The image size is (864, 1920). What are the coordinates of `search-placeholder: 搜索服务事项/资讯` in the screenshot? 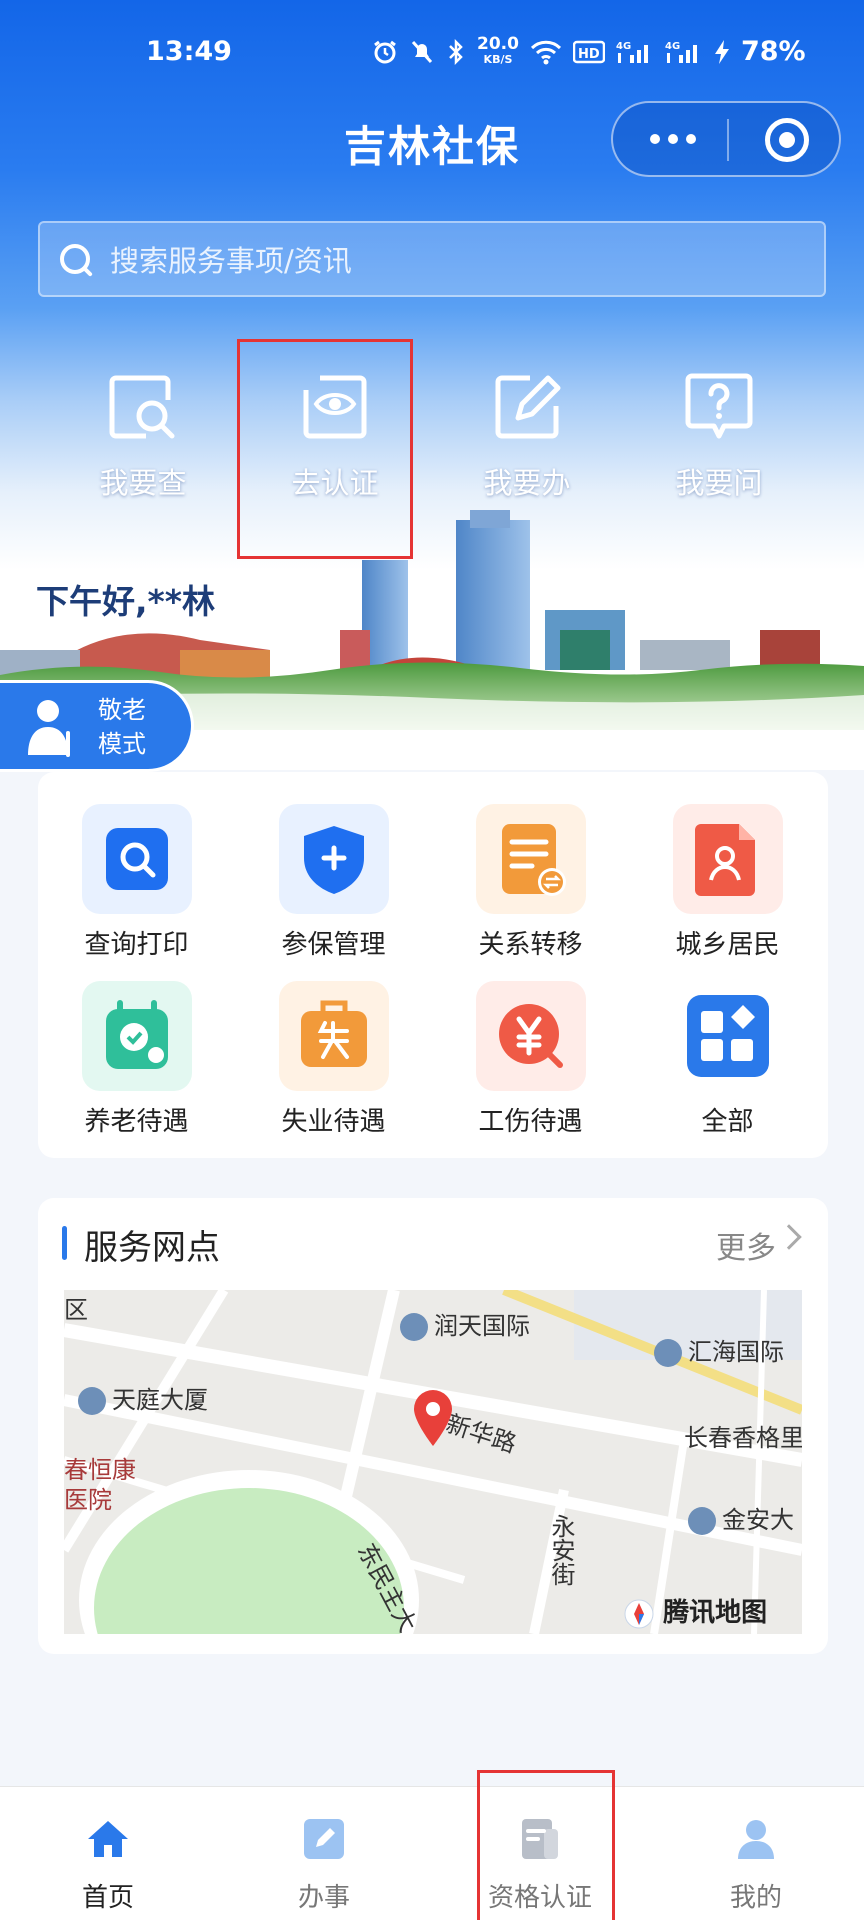 It's located at (231, 261).